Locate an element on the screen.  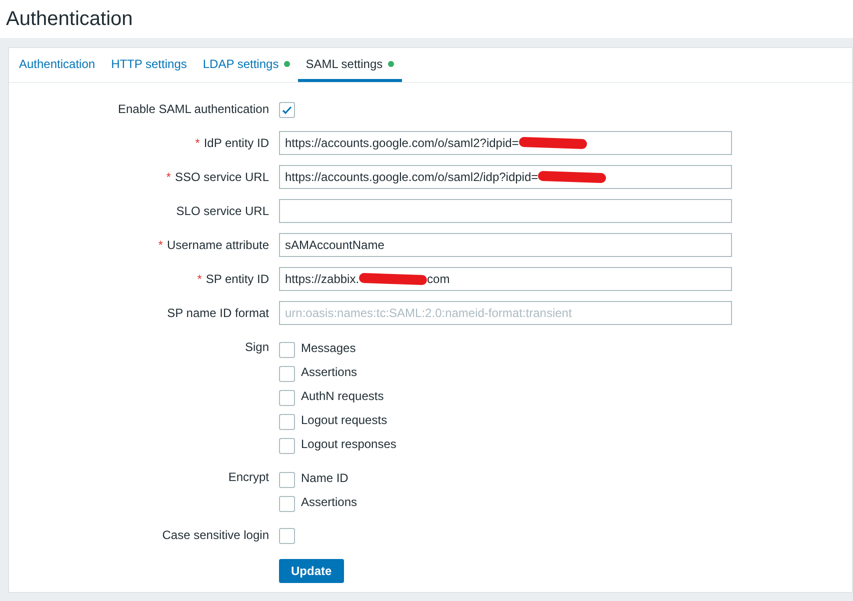
page-title: Authentication is located at coordinates (69, 19).